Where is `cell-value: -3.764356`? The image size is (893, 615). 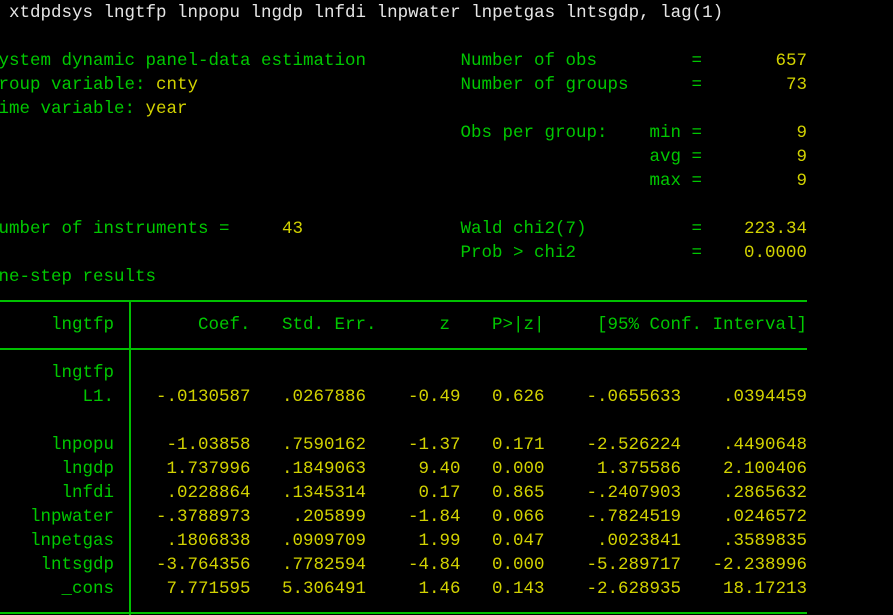
cell-value: -3.764356 is located at coordinates (203, 565).